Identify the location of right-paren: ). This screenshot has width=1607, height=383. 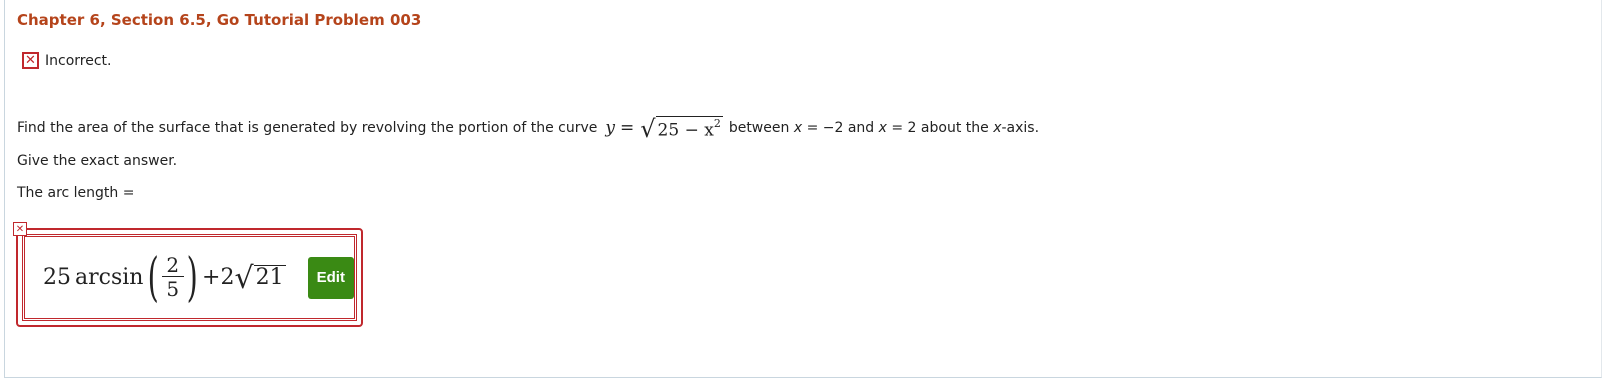
(192, 277).